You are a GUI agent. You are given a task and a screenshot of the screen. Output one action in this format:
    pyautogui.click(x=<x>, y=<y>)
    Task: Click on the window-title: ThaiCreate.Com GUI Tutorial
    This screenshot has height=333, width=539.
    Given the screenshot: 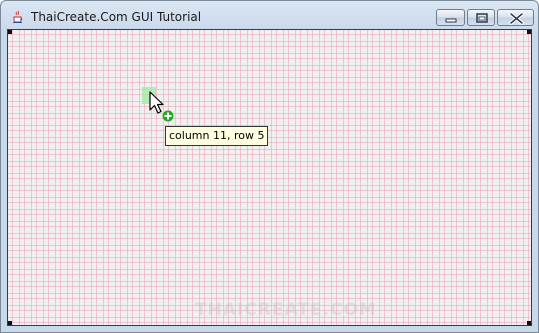 What is the action you would take?
    pyautogui.click(x=116, y=17)
    